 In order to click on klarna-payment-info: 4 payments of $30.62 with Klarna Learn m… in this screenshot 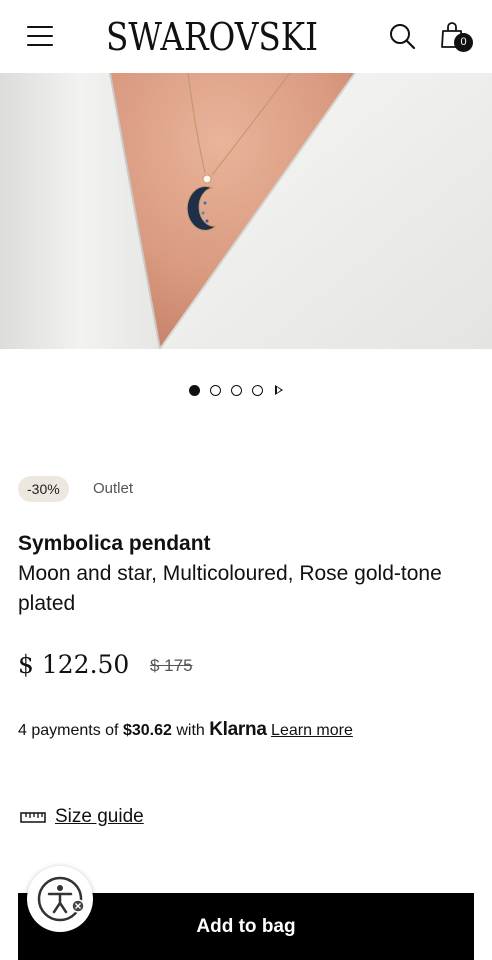, I will do `click(185, 730)`.